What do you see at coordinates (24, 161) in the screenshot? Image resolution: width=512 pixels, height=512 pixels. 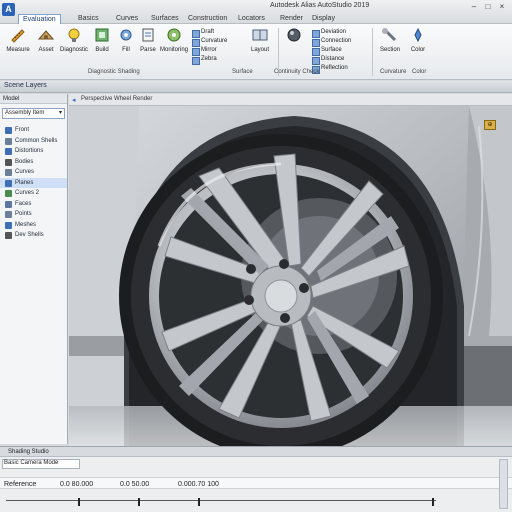 I see `tree-item-label: Bodies` at bounding box center [24, 161].